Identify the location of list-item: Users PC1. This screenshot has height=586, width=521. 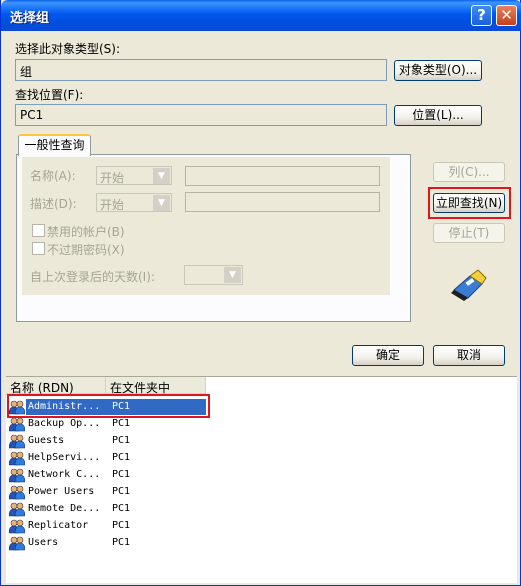
(261, 543).